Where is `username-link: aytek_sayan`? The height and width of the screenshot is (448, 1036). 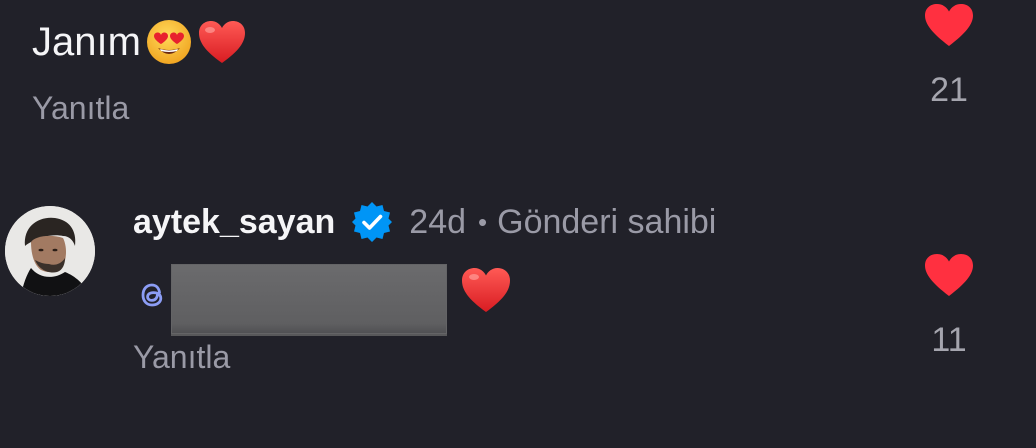
username-link: aytek_sayan is located at coordinates (234, 222).